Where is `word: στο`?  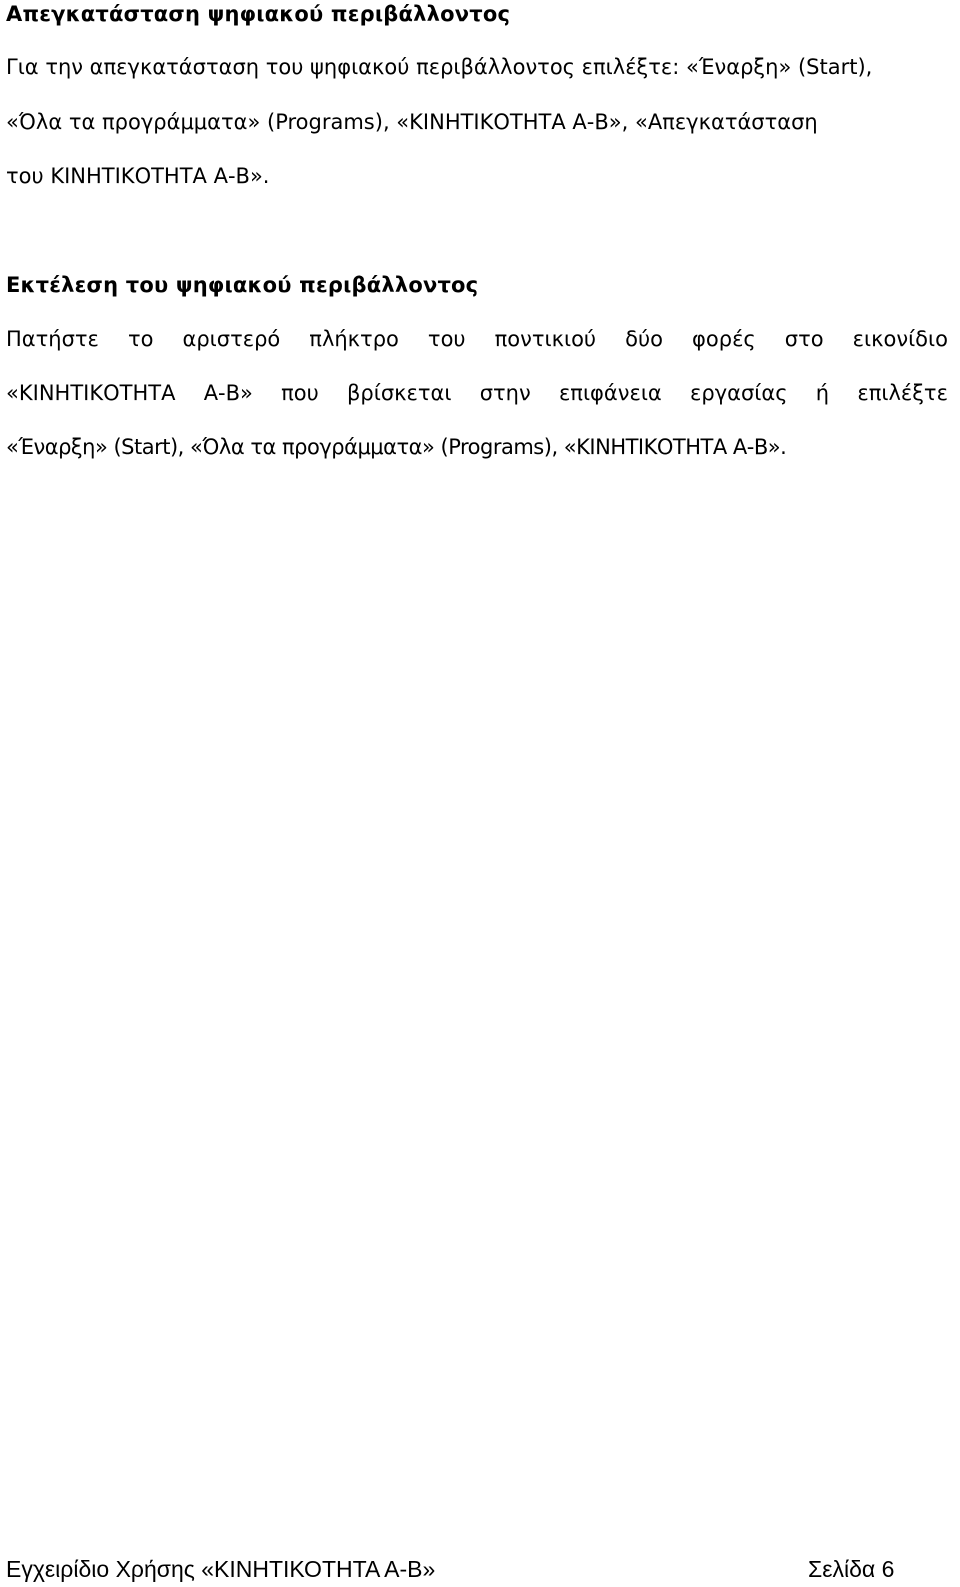
word: στο is located at coordinates (804, 339).